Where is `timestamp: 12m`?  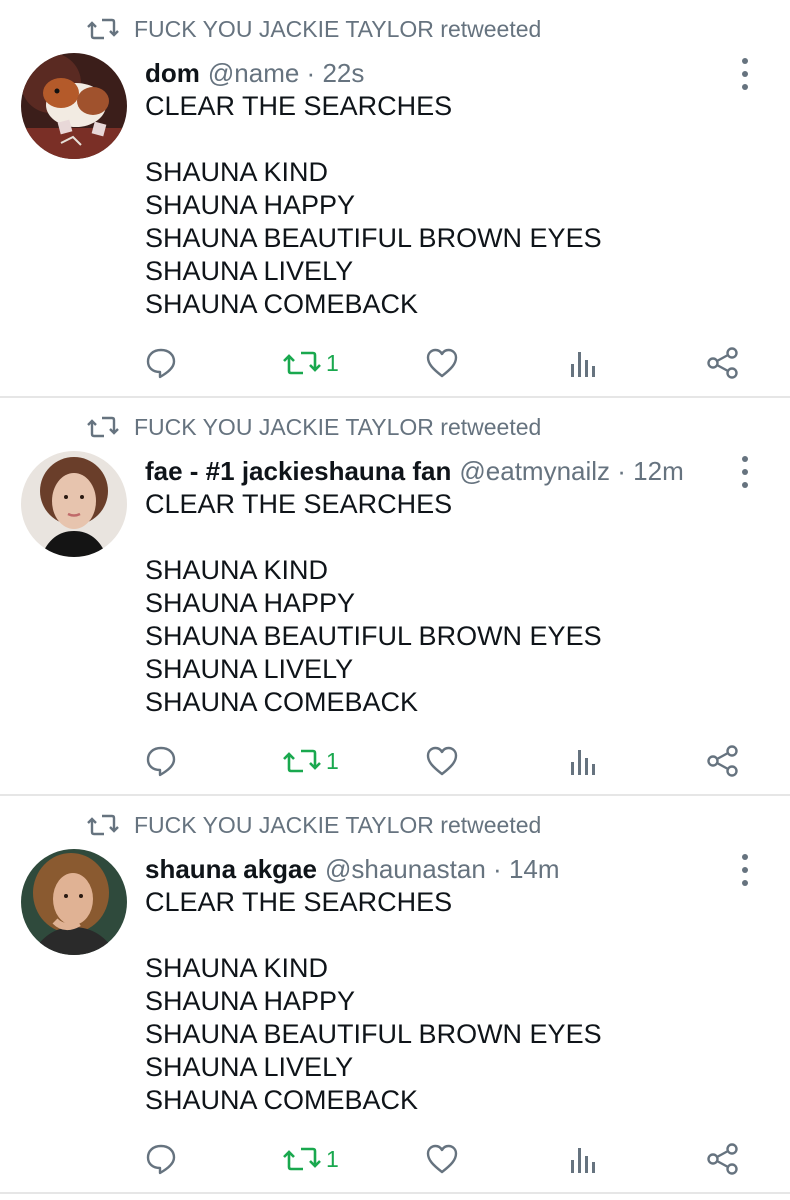 timestamp: 12m is located at coordinates (658, 471).